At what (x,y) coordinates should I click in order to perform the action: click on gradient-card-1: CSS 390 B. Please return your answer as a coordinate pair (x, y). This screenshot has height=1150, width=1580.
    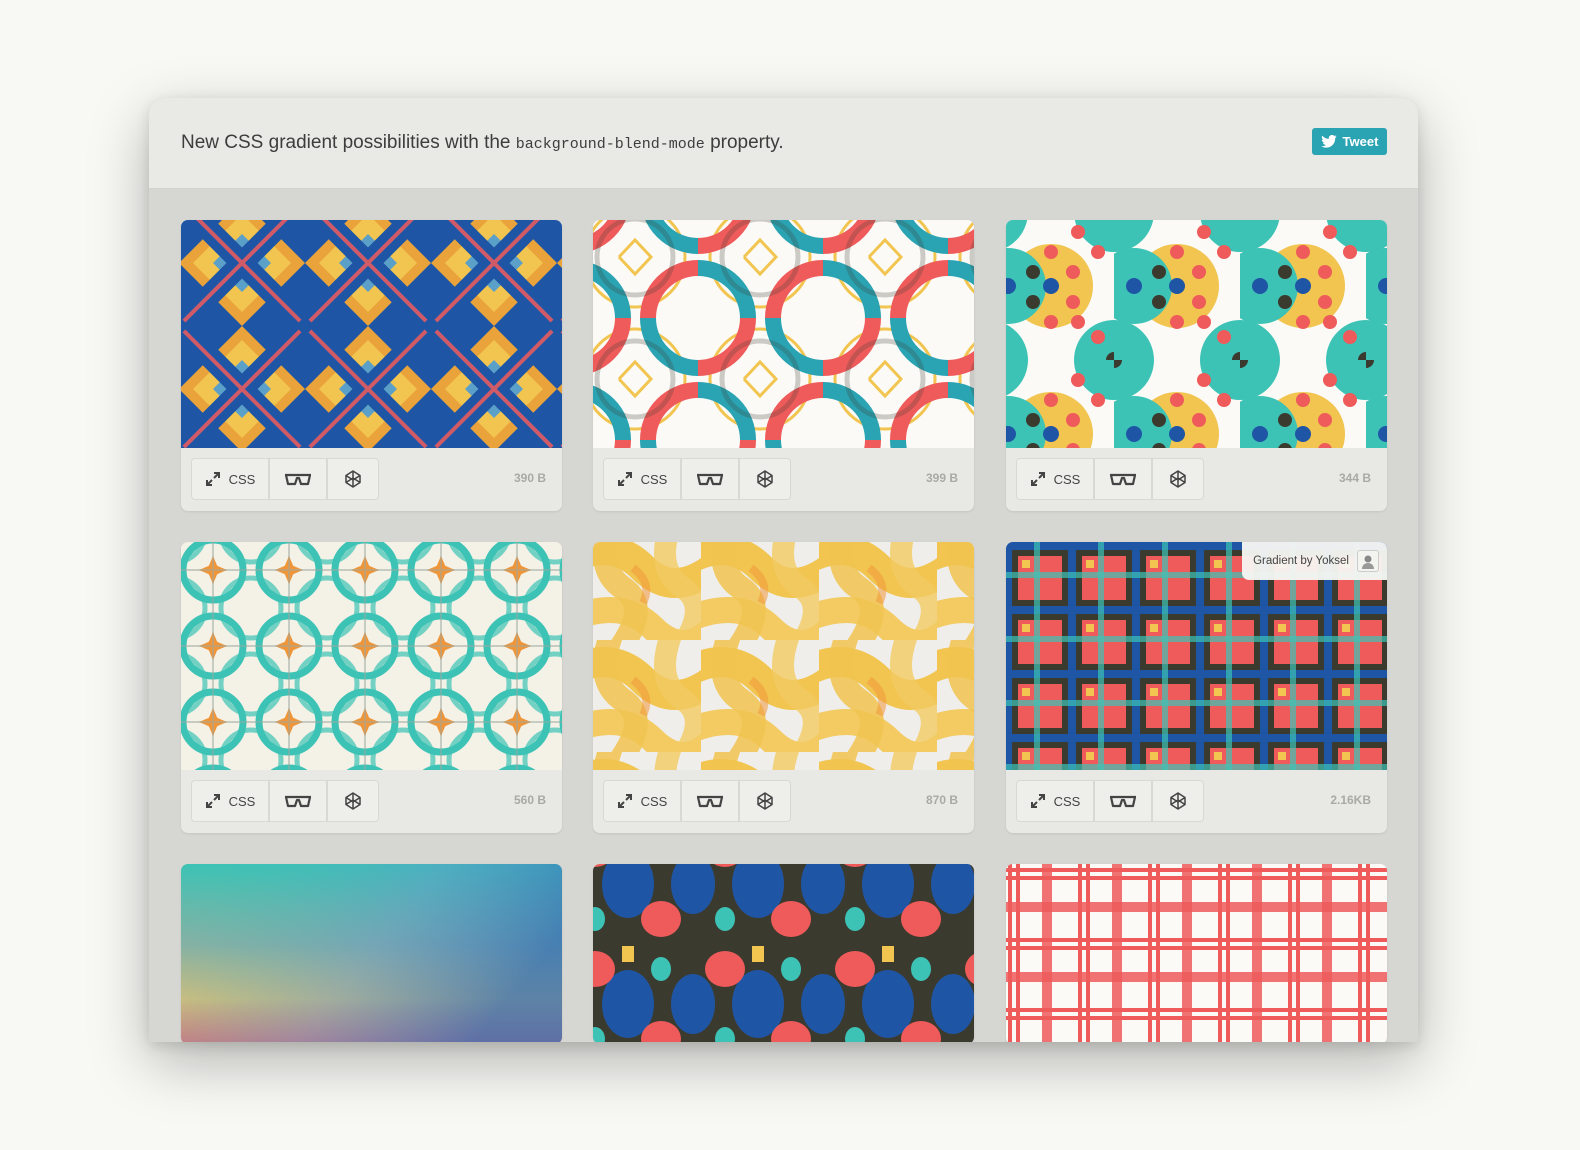
    Looking at the image, I should click on (371, 365).